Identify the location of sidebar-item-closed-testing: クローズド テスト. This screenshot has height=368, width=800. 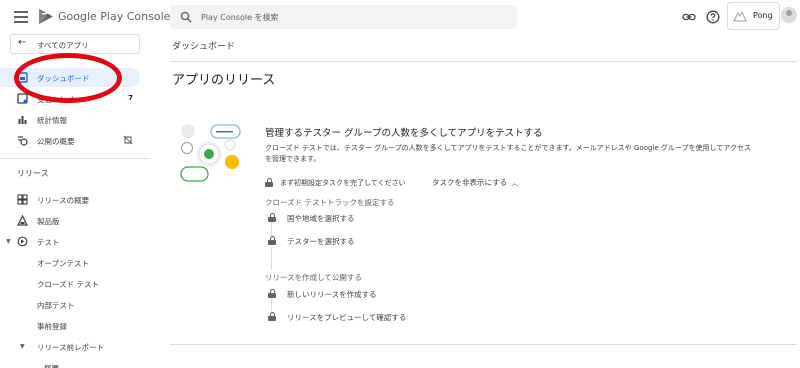
(75, 283).